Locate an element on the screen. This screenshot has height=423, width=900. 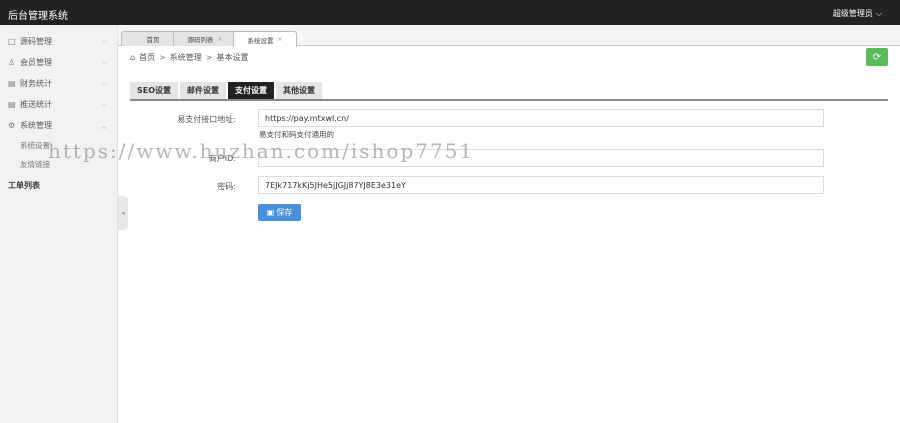
chevron-left-icon: ◂ is located at coordinates (123, 213).